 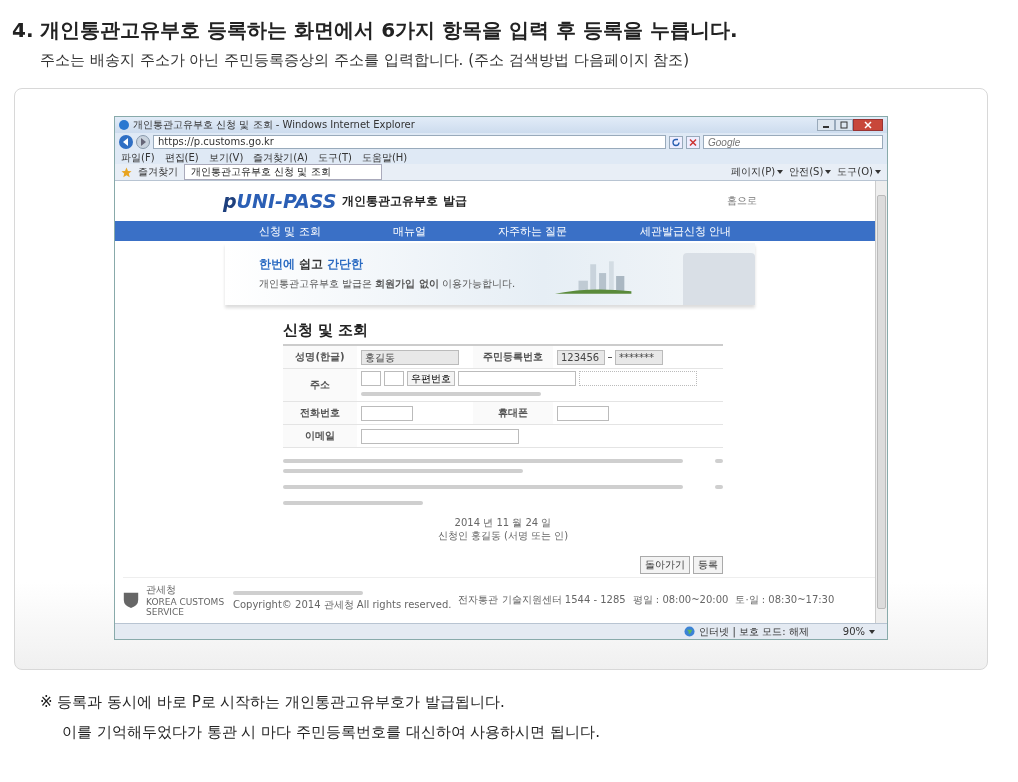 I want to click on field-label: 주민등록번호, so click(x=513, y=357).